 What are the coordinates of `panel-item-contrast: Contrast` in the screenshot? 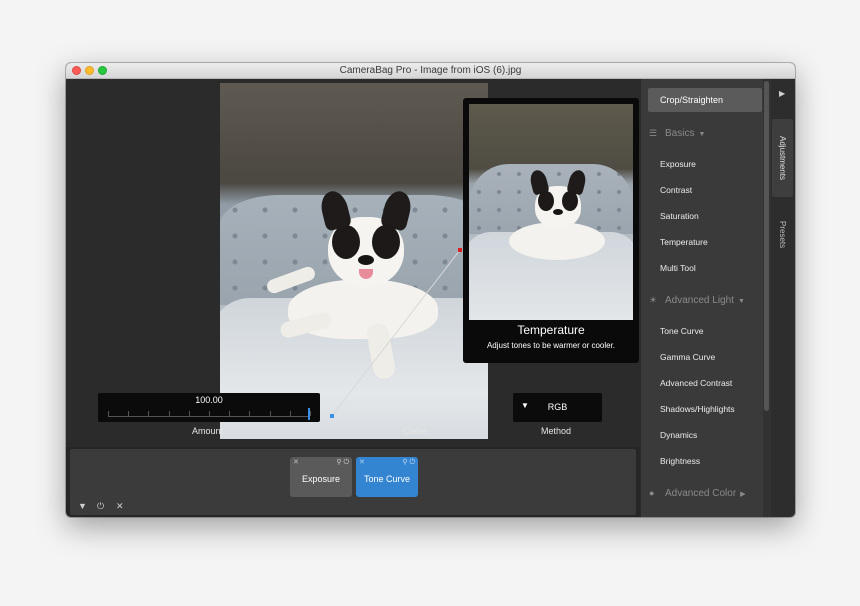 It's located at (676, 190).